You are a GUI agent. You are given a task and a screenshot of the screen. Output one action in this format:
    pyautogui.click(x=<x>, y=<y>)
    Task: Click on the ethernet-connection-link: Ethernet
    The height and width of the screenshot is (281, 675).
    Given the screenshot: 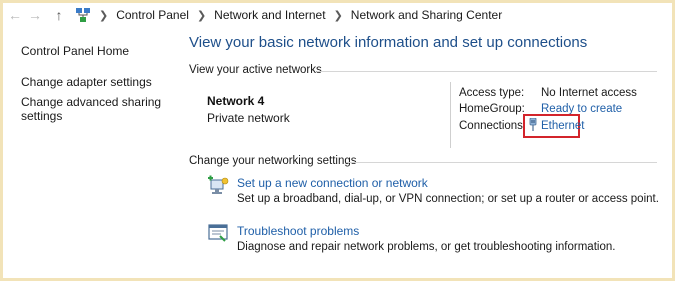 What is the action you would take?
    pyautogui.click(x=562, y=126)
    